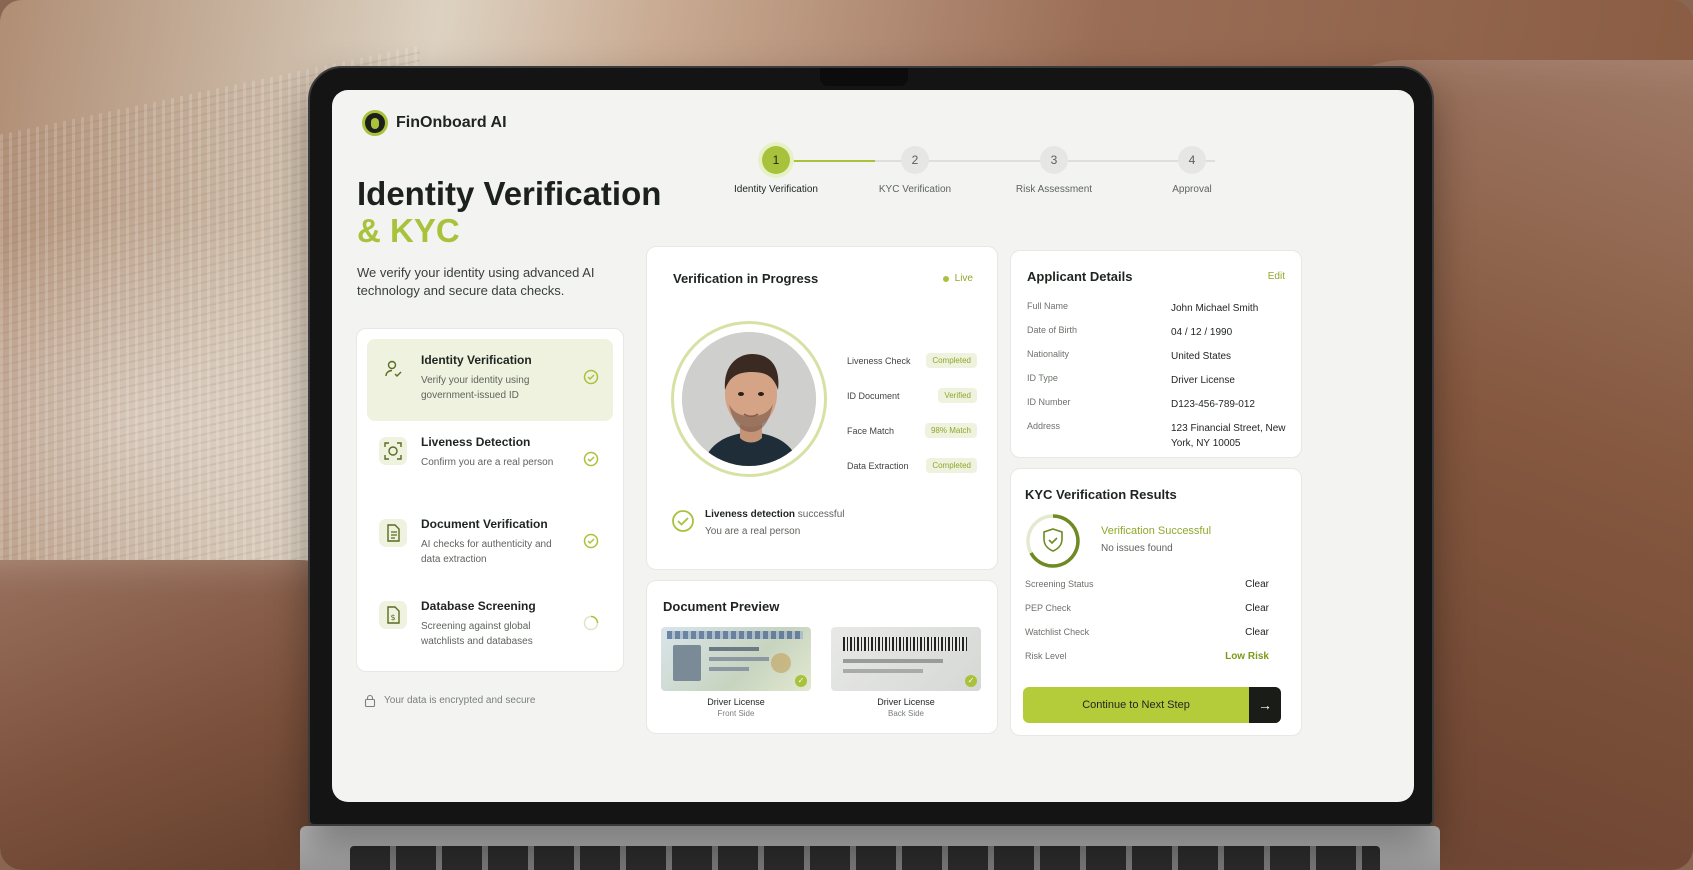 This screenshot has height=870, width=1693. I want to click on edit-link: Edit, so click(1276, 276).